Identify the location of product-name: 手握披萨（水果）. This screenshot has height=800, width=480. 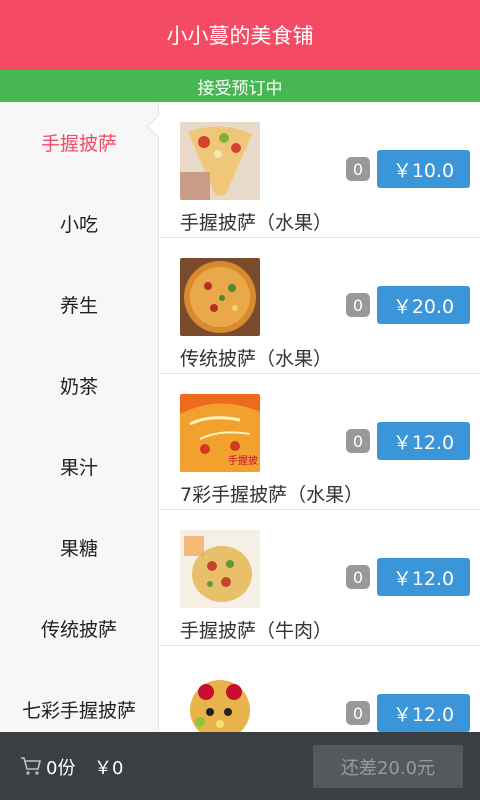
(256, 223).